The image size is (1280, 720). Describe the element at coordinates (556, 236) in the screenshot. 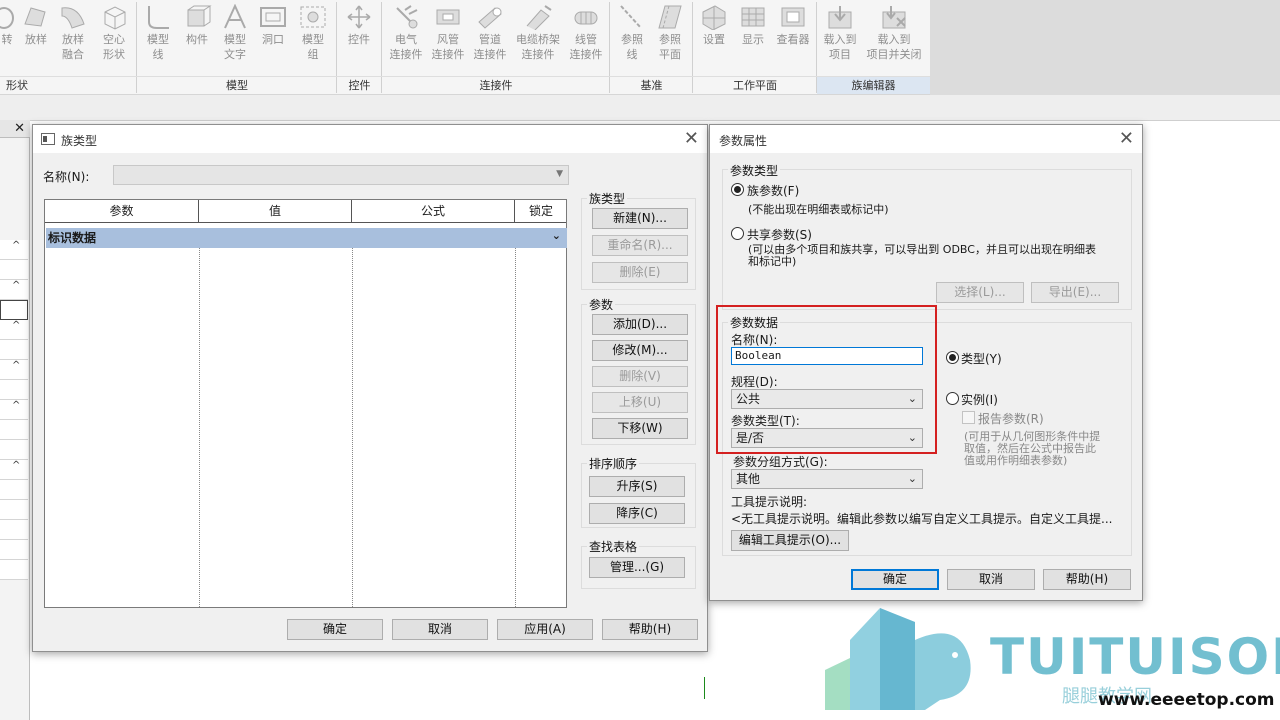

I see `collapse-chevron-icon: ⌄` at that location.